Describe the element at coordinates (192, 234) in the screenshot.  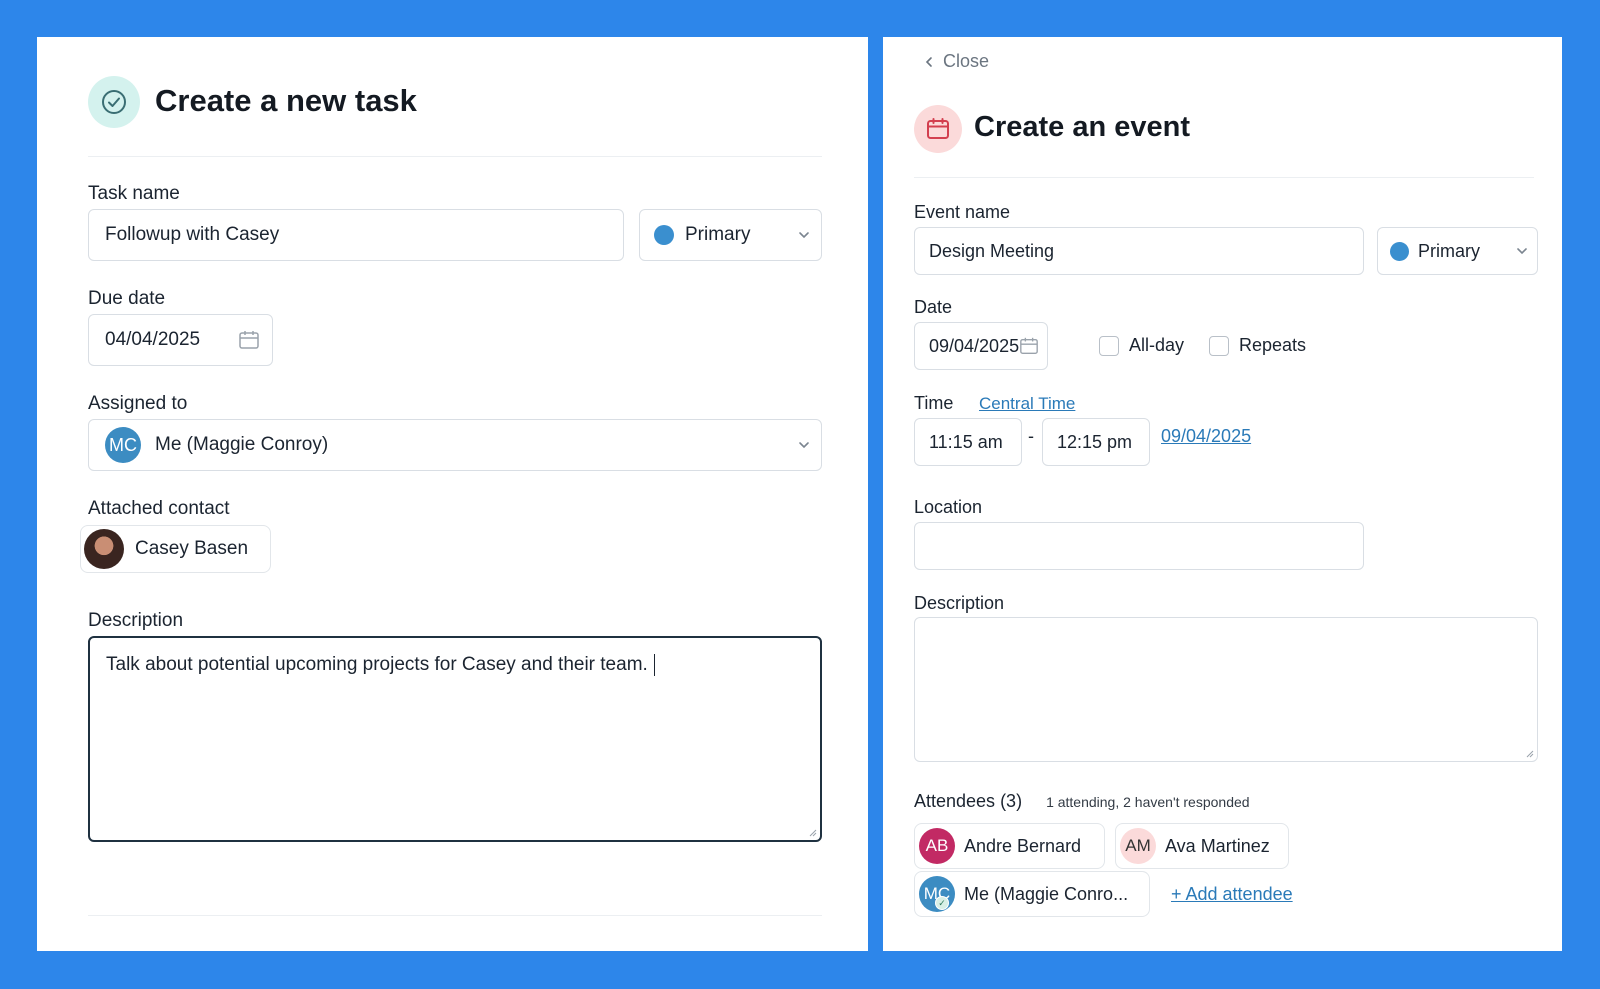
I see `task-name-value: Followup with Casey` at that location.